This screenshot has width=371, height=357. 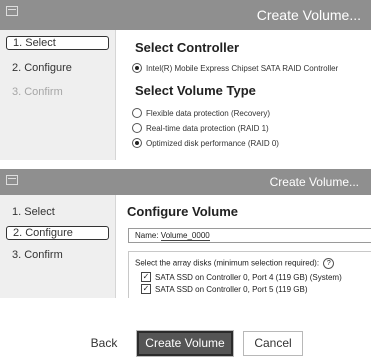 What do you see at coordinates (182, 211) in the screenshot?
I see `configure-volume-heading: Configure Volume` at bounding box center [182, 211].